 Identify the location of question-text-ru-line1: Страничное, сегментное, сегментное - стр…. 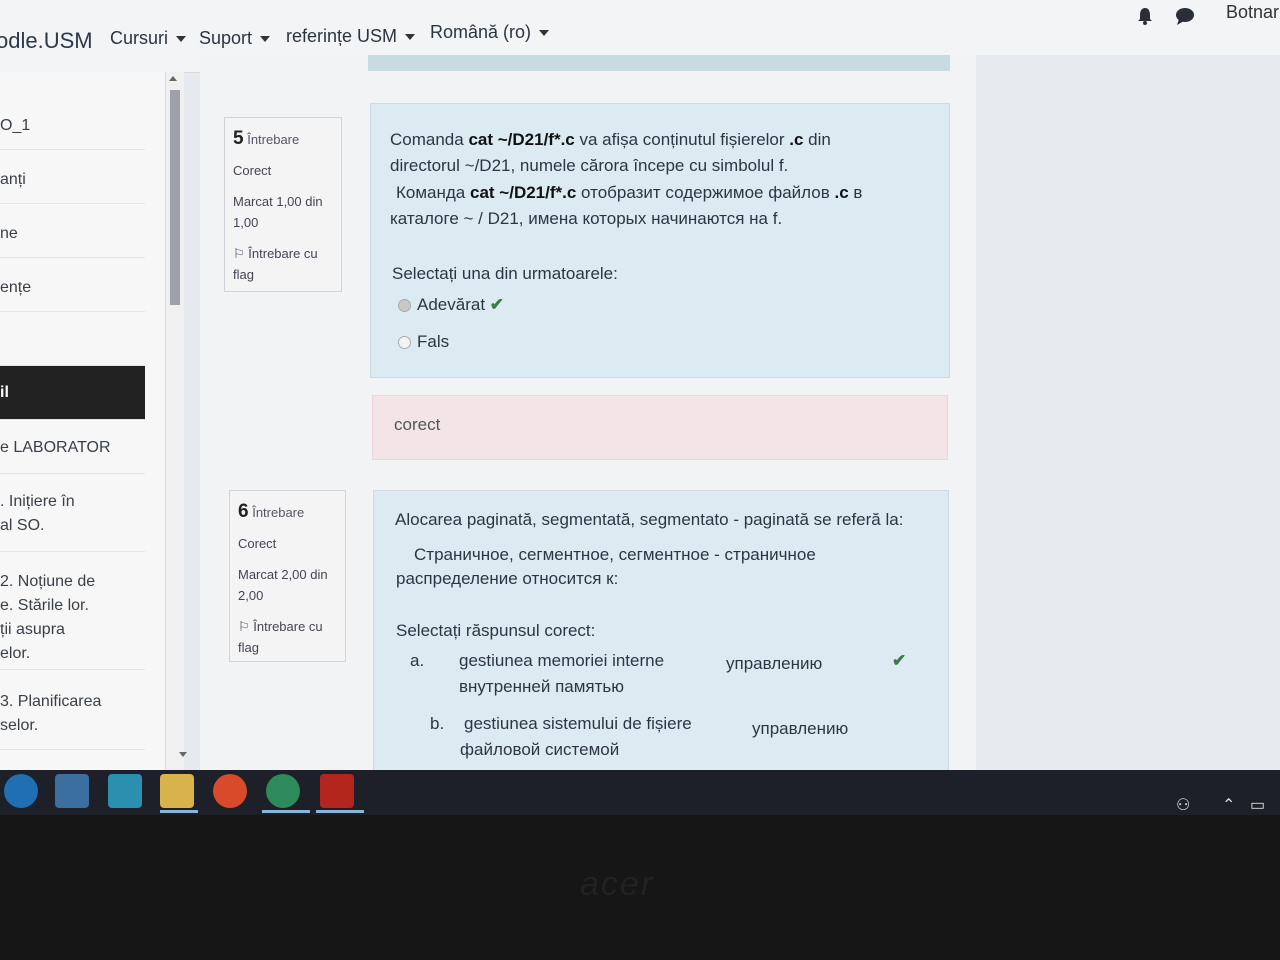
(615, 554).